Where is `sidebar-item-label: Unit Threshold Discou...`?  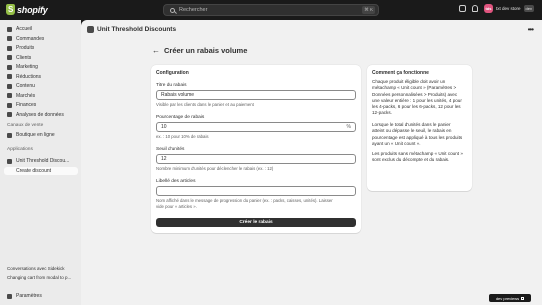
sidebar-item-label: Unit Threshold Discou... is located at coordinates (43, 161).